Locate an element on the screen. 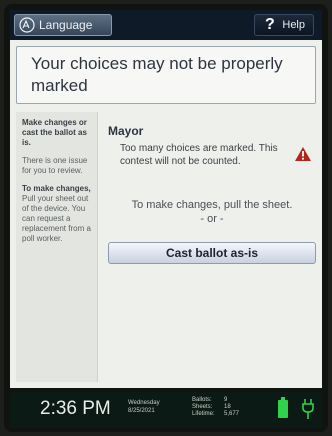  date-display: Wednesday 8/25/2021 is located at coordinates (144, 407).